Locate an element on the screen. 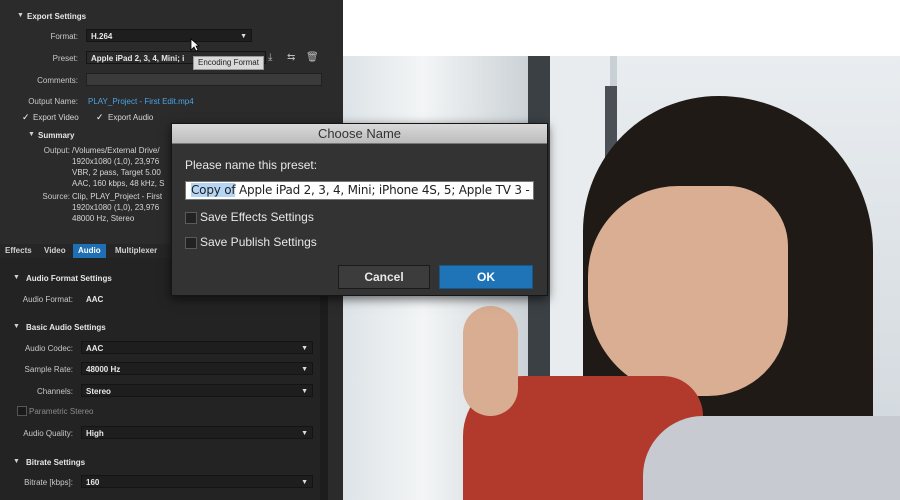  ok-button: OK is located at coordinates (486, 277).